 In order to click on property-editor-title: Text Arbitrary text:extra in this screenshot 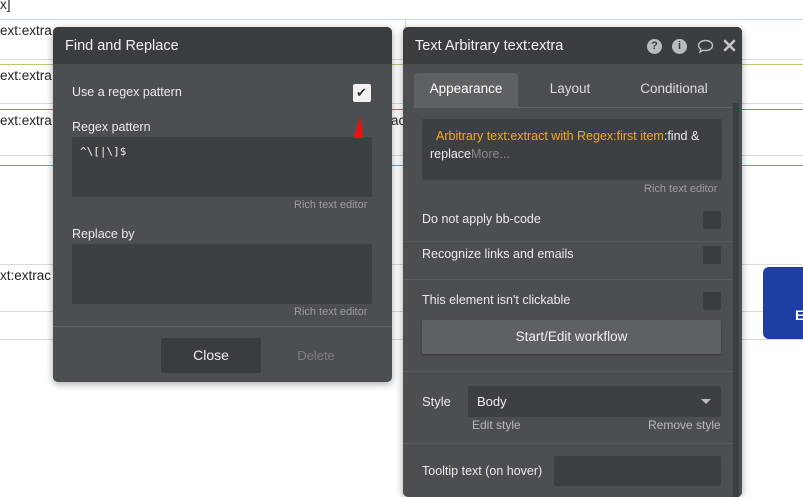, I will do `click(489, 46)`.